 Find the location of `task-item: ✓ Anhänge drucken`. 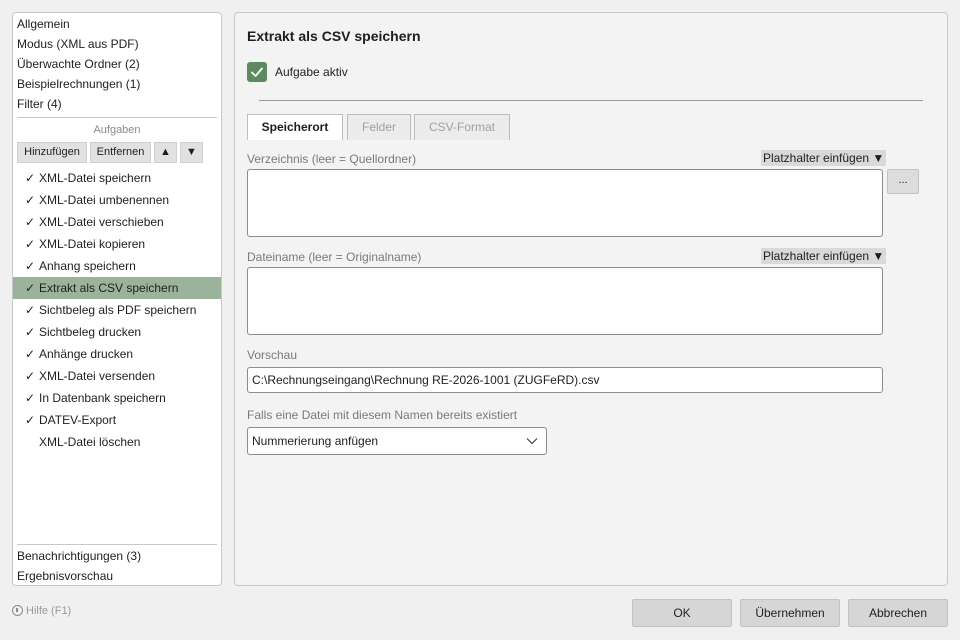

task-item: ✓ Anhänge drucken is located at coordinates (117, 354).